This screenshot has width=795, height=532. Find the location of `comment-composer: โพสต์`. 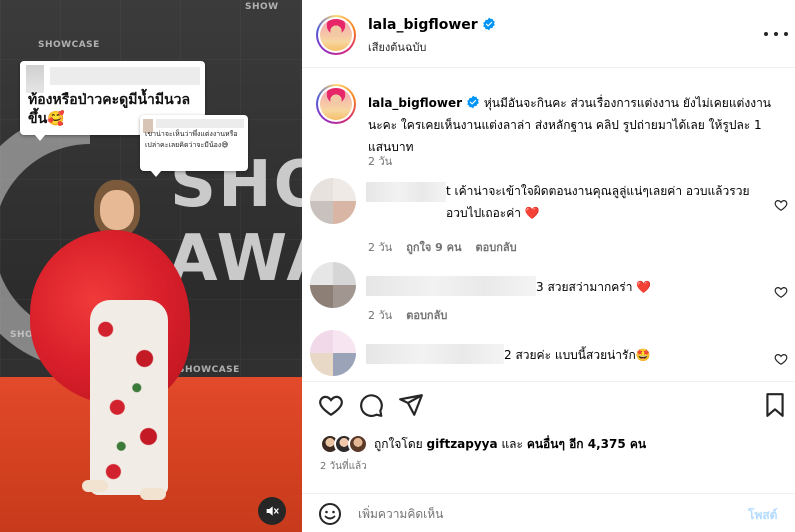

comment-composer: โพสต์ is located at coordinates (548, 512).